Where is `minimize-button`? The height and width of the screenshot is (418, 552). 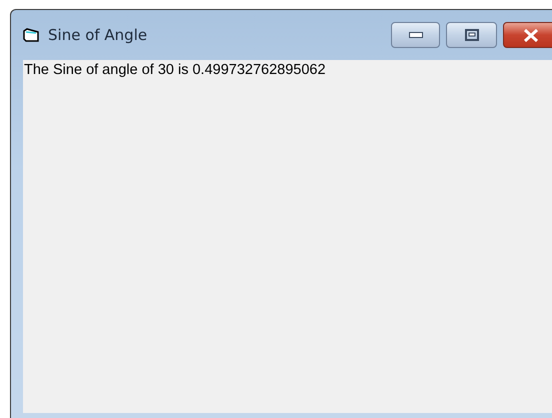
minimize-button is located at coordinates (415, 35).